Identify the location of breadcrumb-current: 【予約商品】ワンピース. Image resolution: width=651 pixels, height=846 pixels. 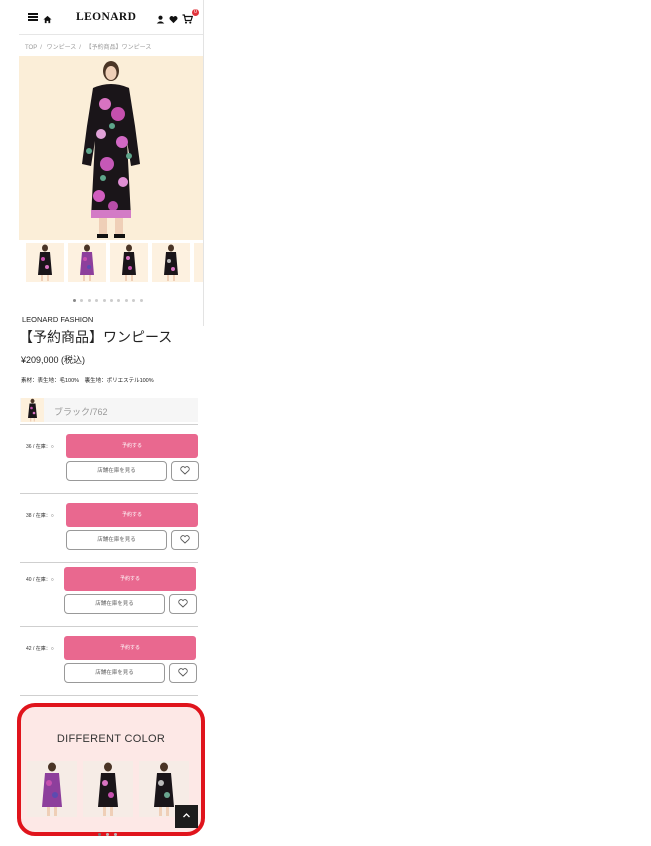
(118, 48).